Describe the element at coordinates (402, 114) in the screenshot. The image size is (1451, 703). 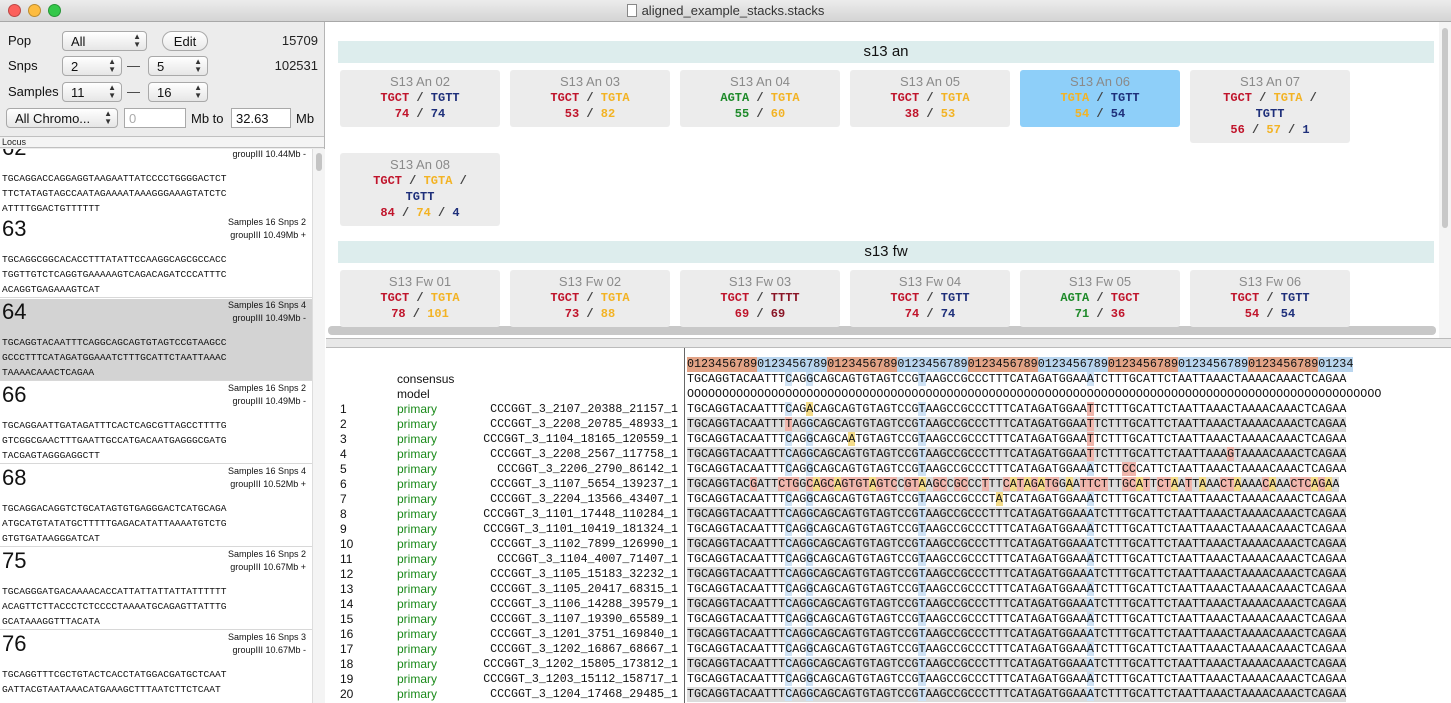
I see `allele-value: 74` at that location.